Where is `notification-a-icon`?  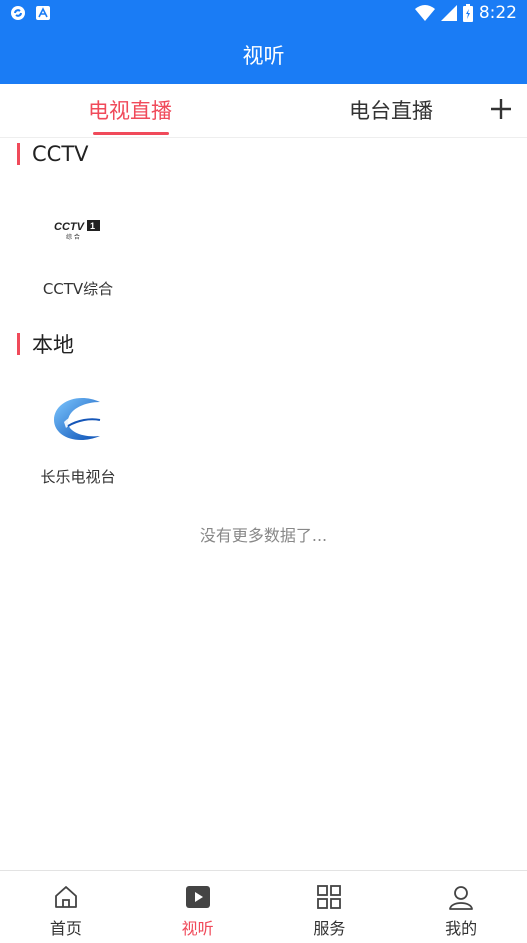
notification-a-icon is located at coordinates (43, 13).